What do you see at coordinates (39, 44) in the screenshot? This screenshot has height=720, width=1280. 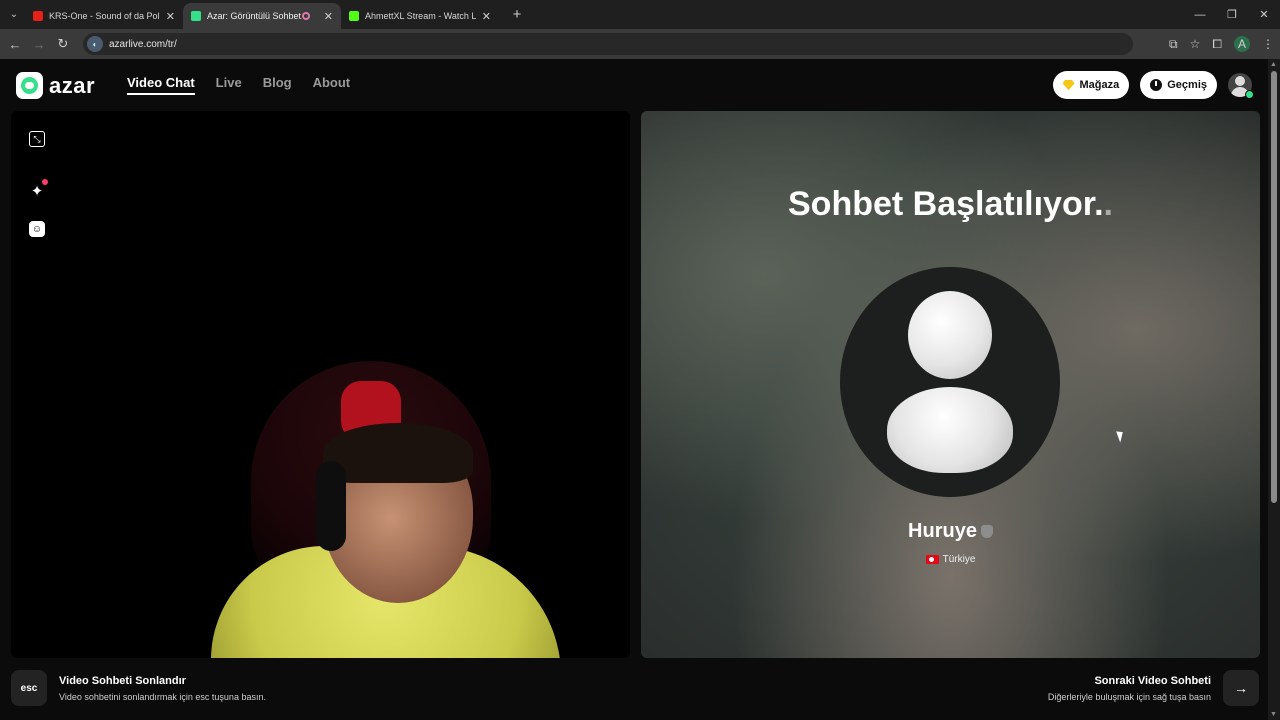 I see `forward-arrow-icon: →` at bounding box center [39, 44].